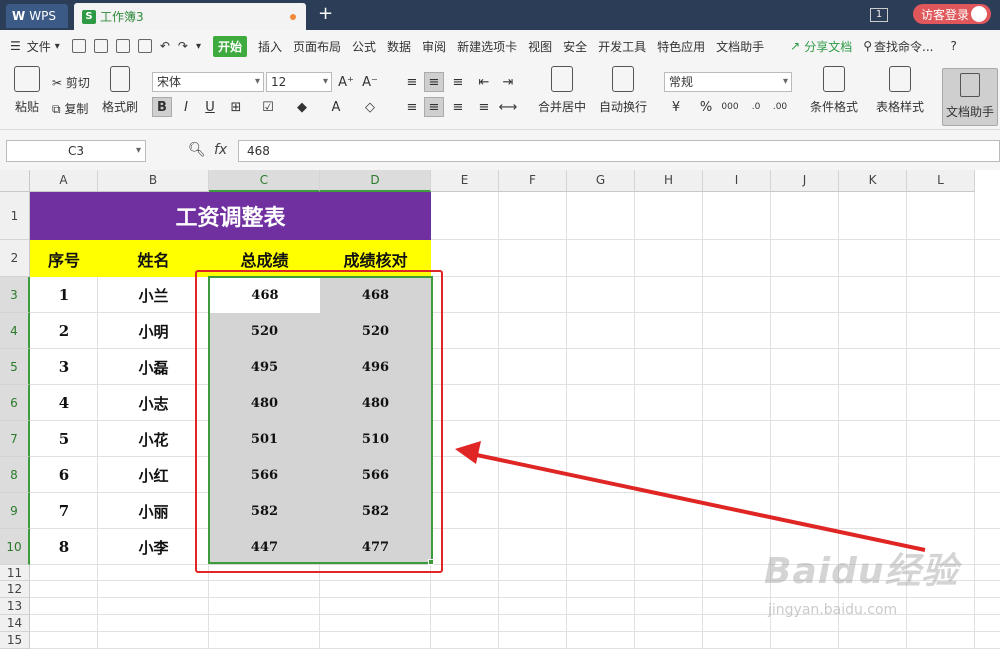 This screenshot has width=1000, height=649. Describe the element at coordinates (15, 606) in the screenshot. I see `row-header: 13` at that location.